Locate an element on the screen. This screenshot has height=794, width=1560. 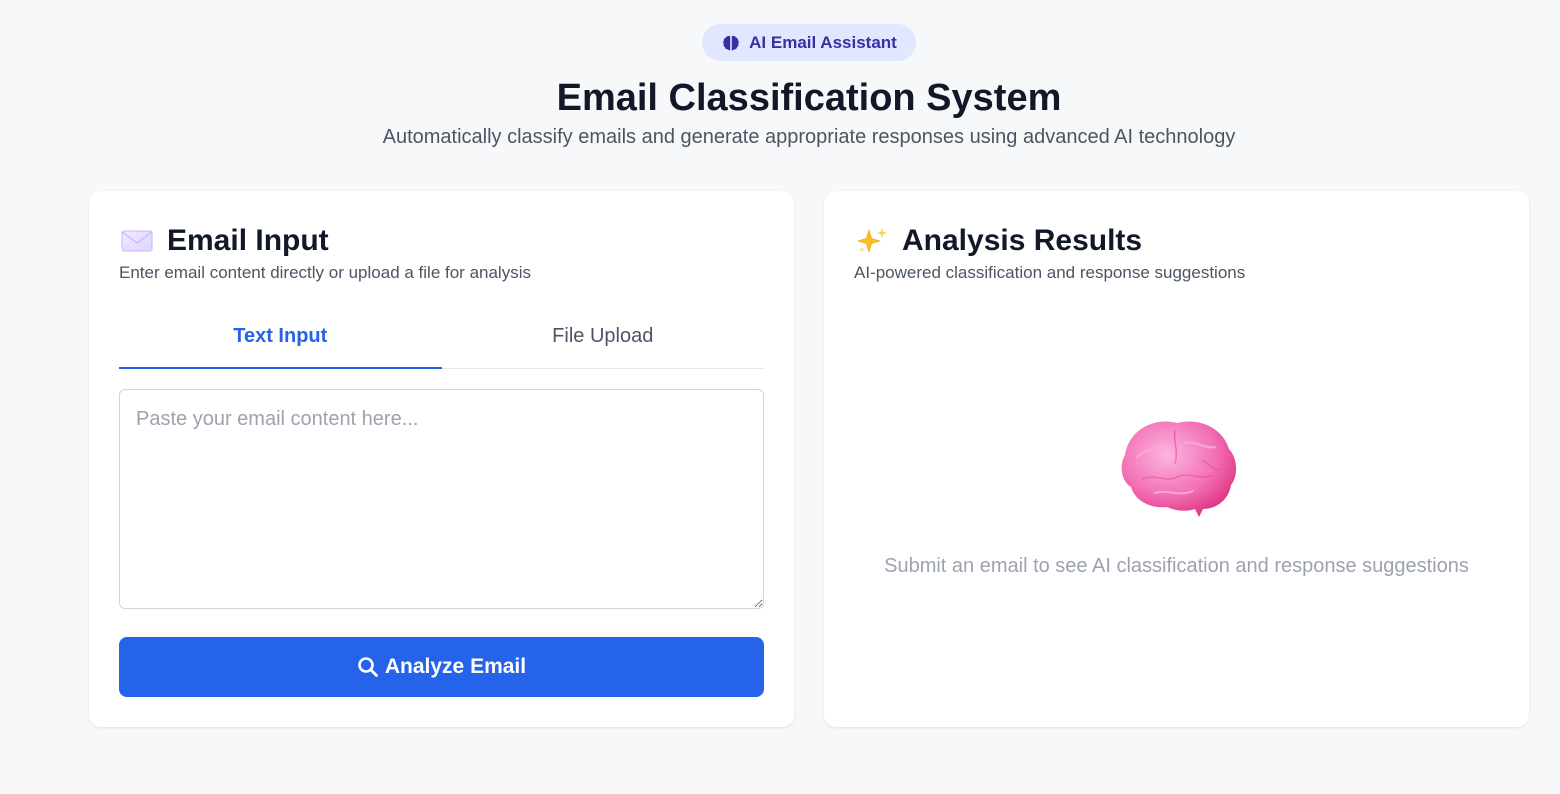
email-content-textarea is located at coordinates (441, 499).